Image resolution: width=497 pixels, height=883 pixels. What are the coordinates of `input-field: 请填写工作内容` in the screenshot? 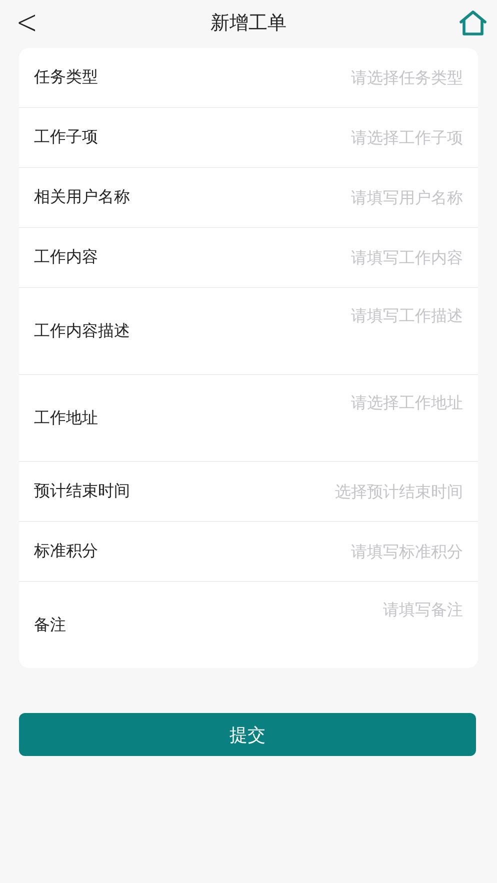 It's located at (280, 257).